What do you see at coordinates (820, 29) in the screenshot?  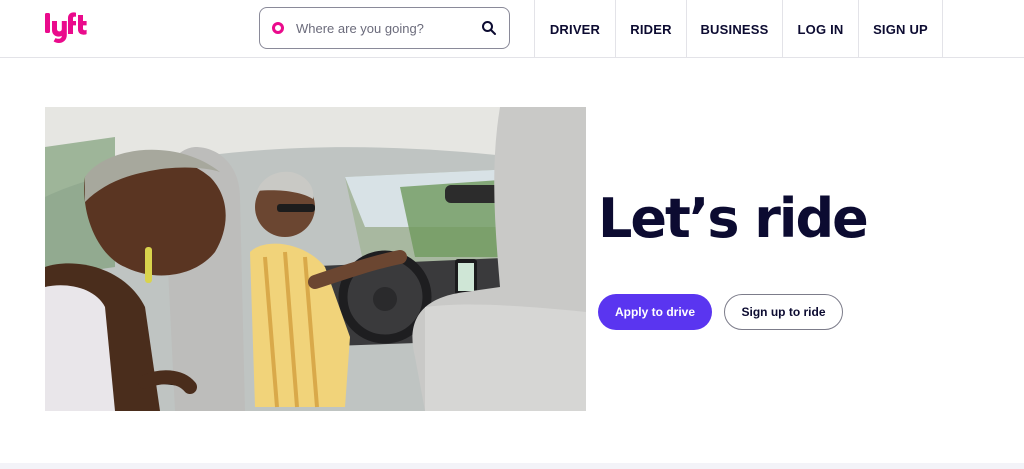 I see `nav-login-link: LOG IN` at bounding box center [820, 29].